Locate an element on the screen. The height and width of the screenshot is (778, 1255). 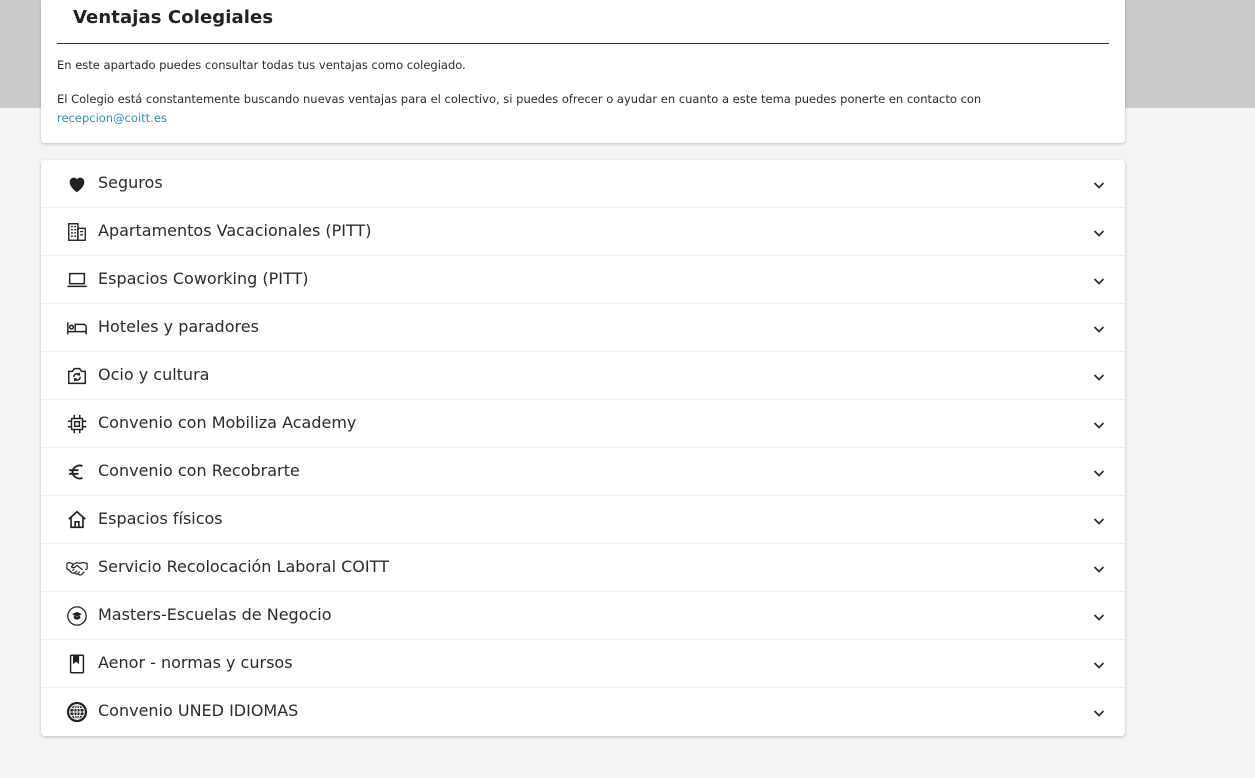
accordion-item-uned: Convenio UNED IDIOMAS is located at coordinates (583, 712).